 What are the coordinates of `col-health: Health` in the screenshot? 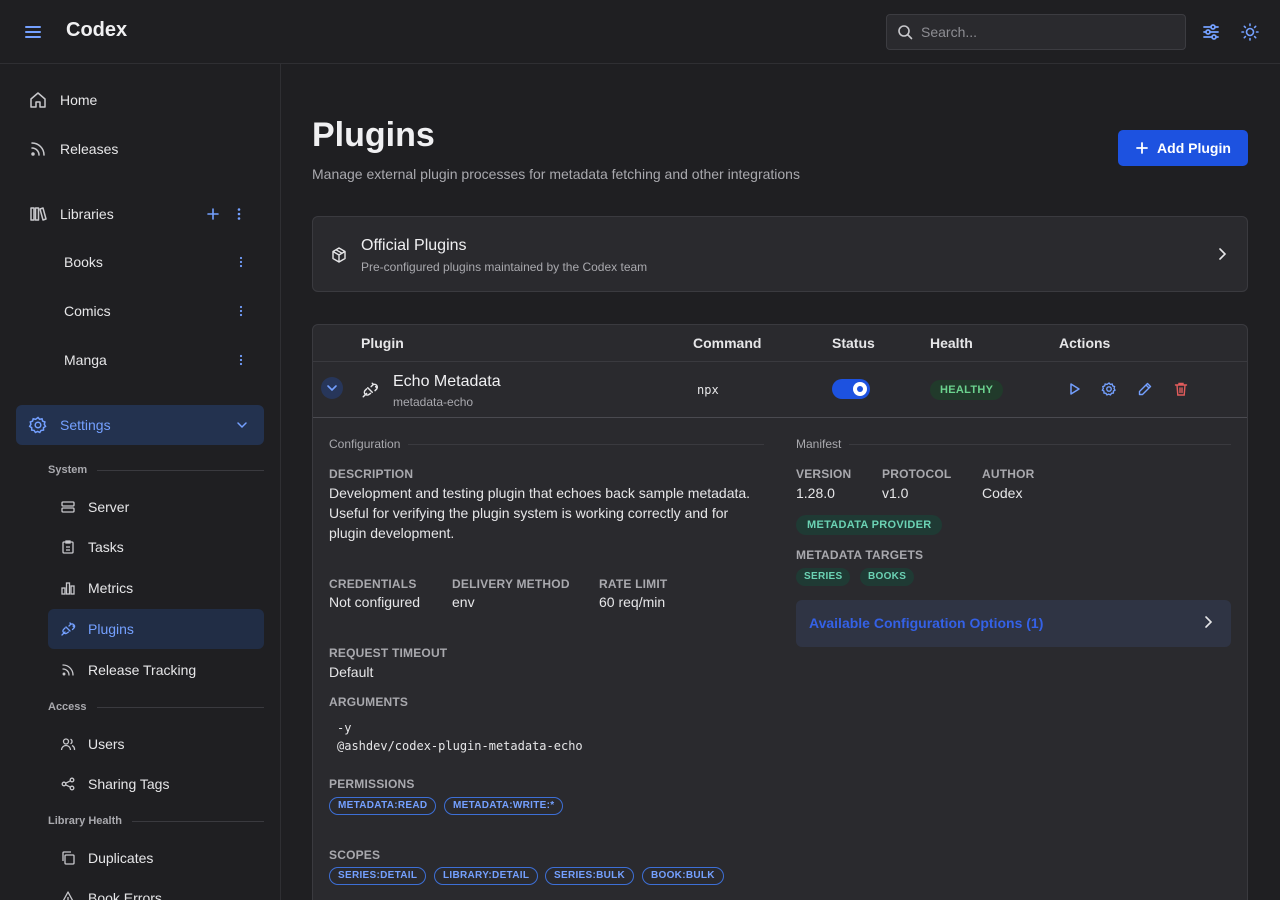 It's located at (951, 343).